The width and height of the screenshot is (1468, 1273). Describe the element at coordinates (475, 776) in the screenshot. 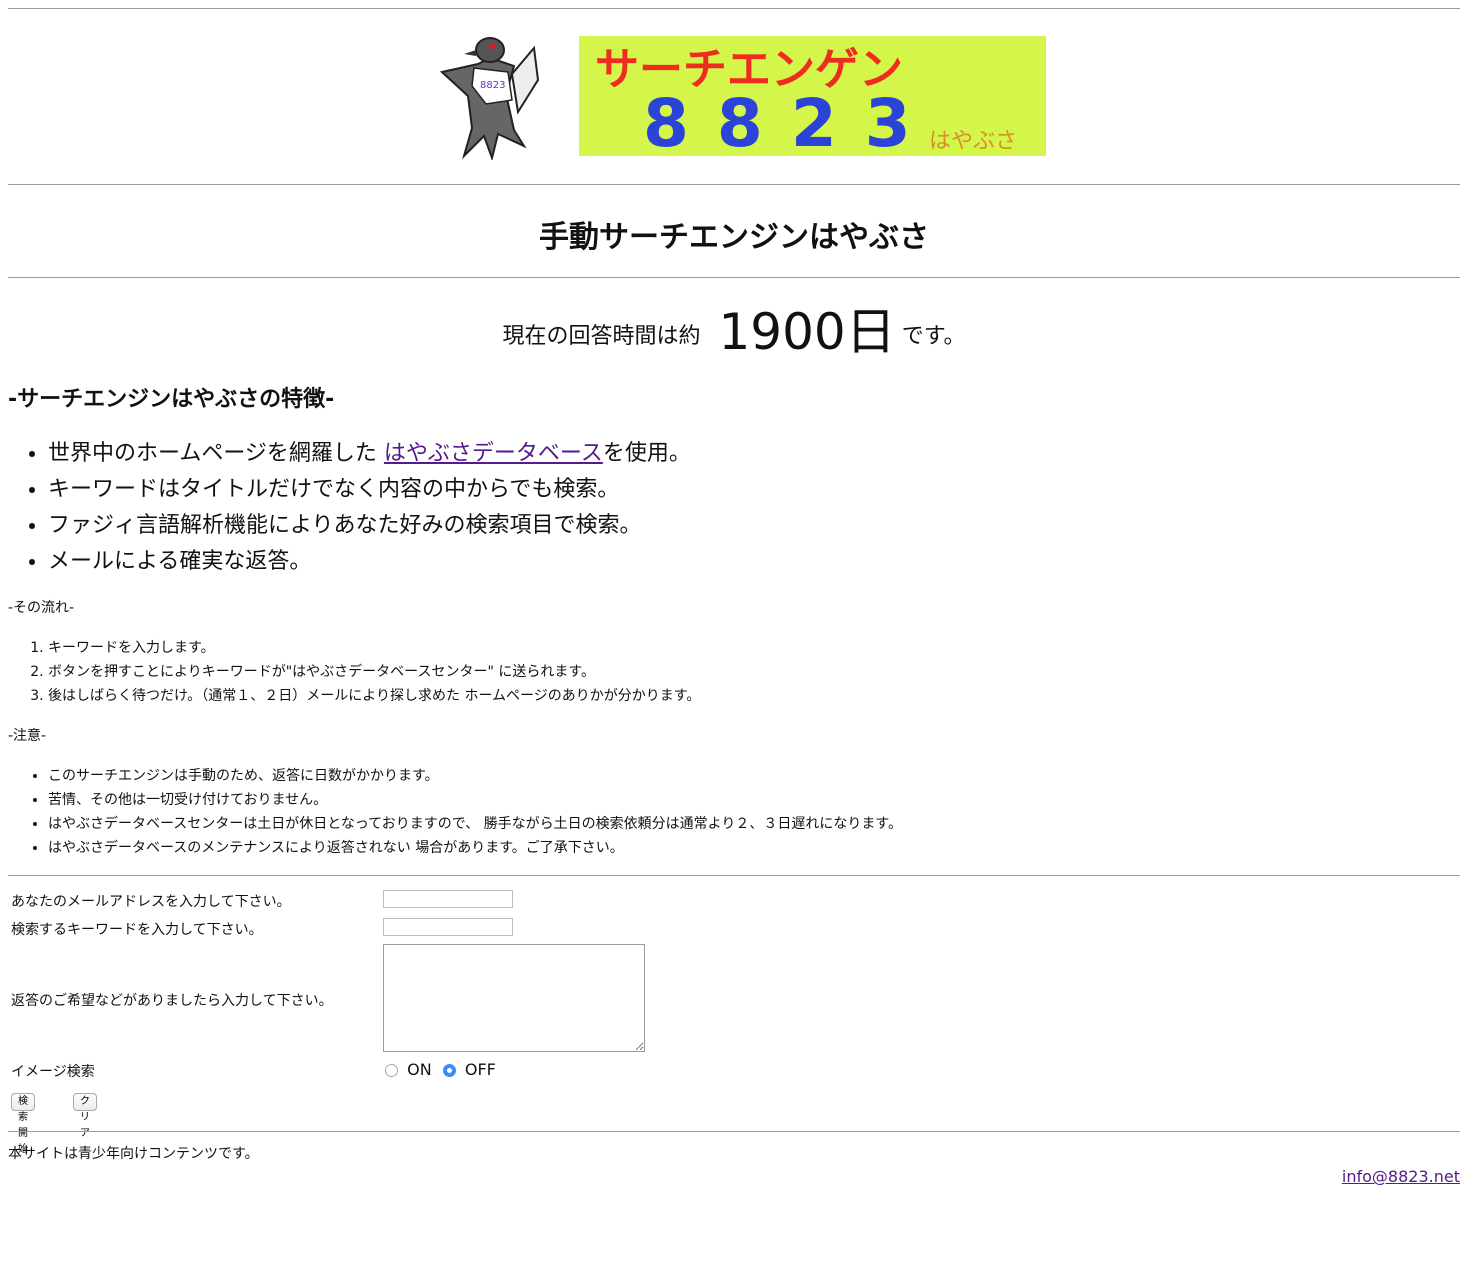

I see `list-item: このサーチエンジンは手動のため、返答に日数がかかります。` at that location.